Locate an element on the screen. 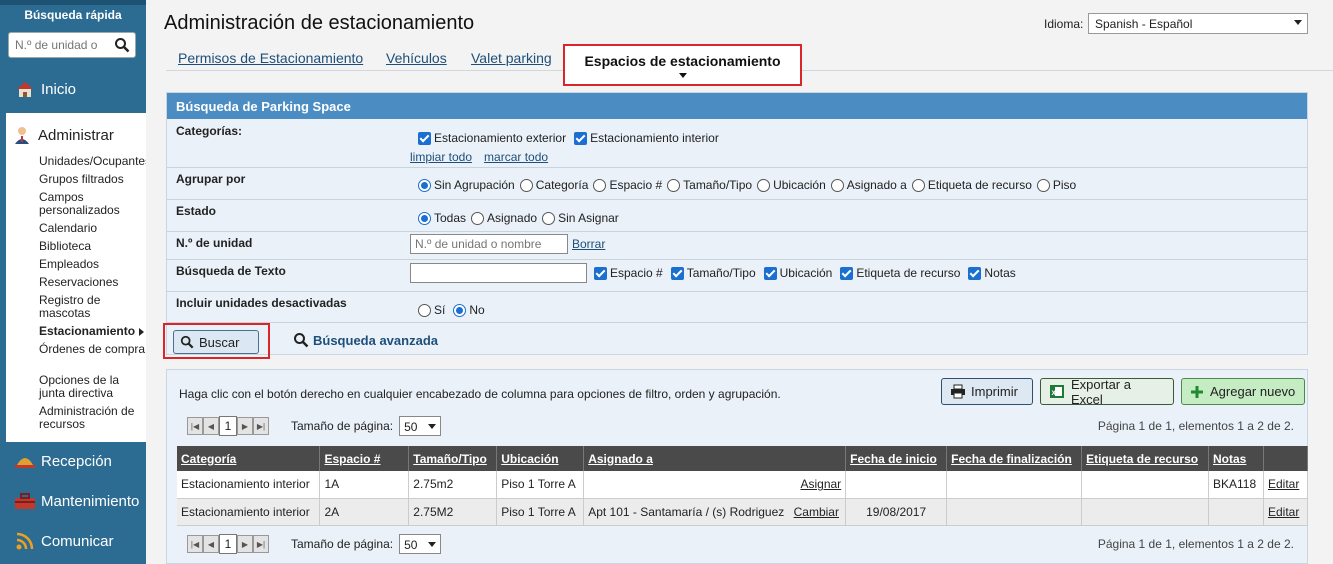 The height and width of the screenshot is (564, 1333). col-espacio: Espacio # is located at coordinates (364, 458).